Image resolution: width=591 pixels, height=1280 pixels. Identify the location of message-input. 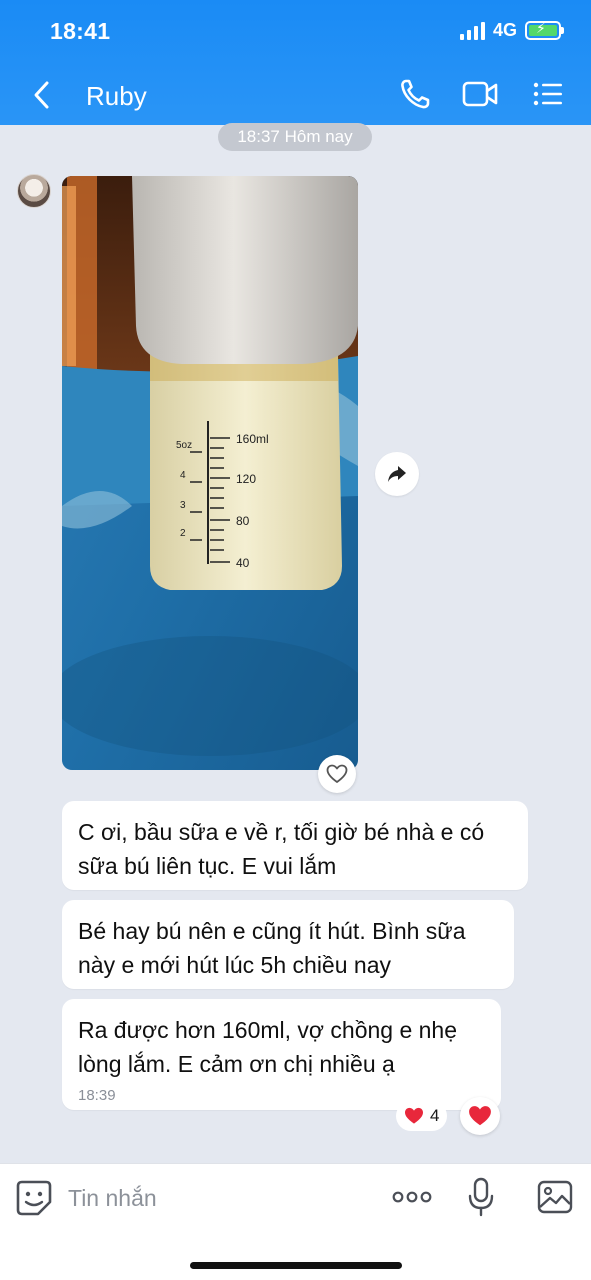
(213, 1198).